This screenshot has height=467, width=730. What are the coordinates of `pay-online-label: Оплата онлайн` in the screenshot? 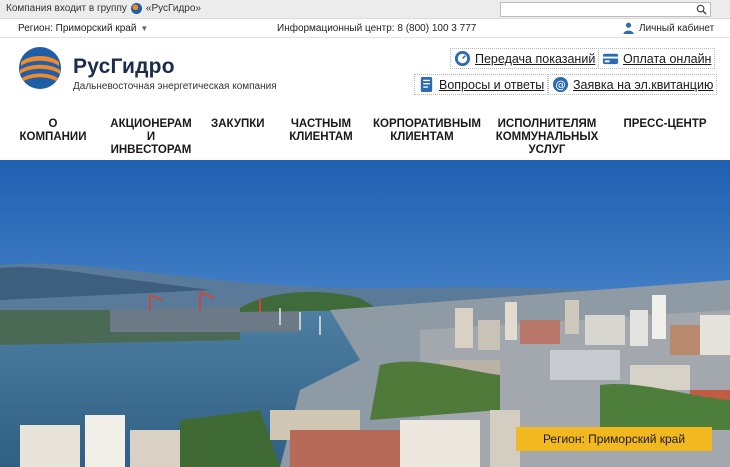 It's located at (667, 59).